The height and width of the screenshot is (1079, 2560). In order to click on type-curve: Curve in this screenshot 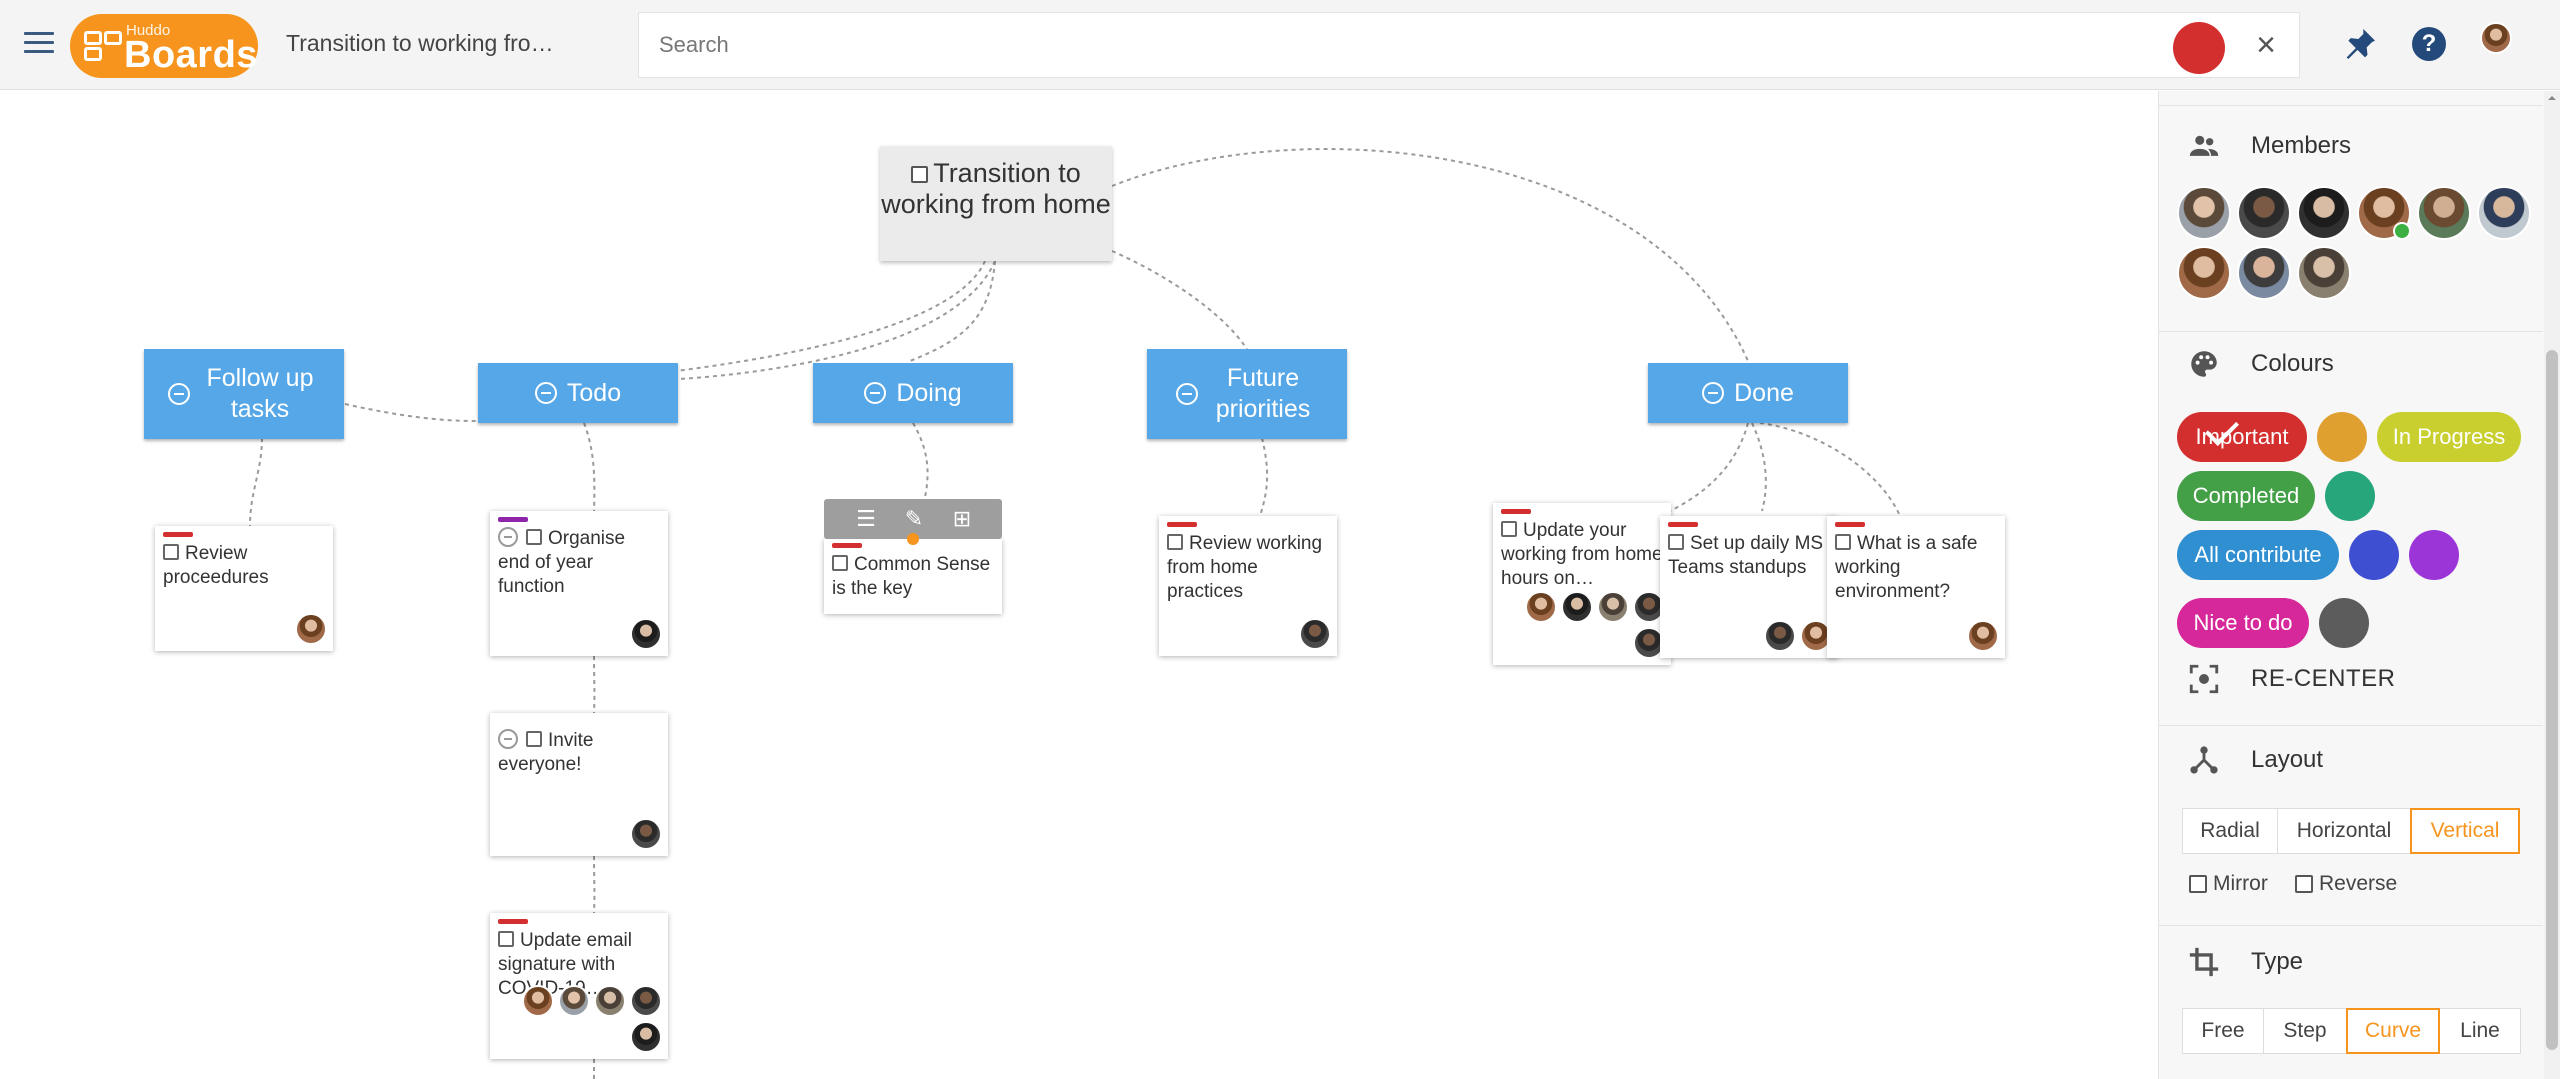, I will do `click(2393, 1031)`.